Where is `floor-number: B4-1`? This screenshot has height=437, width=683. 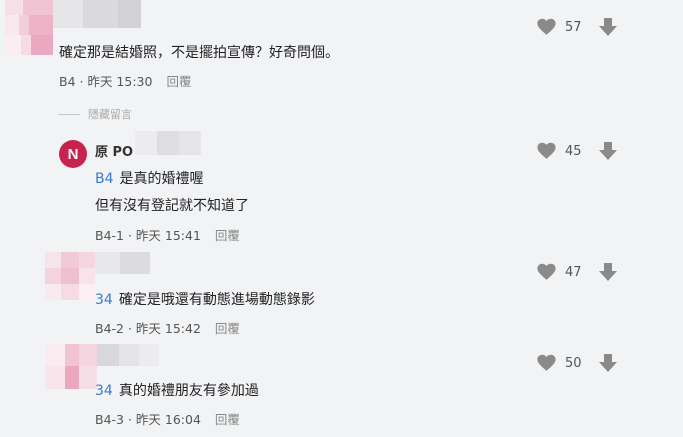
floor-number: B4-1 is located at coordinates (109, 235).